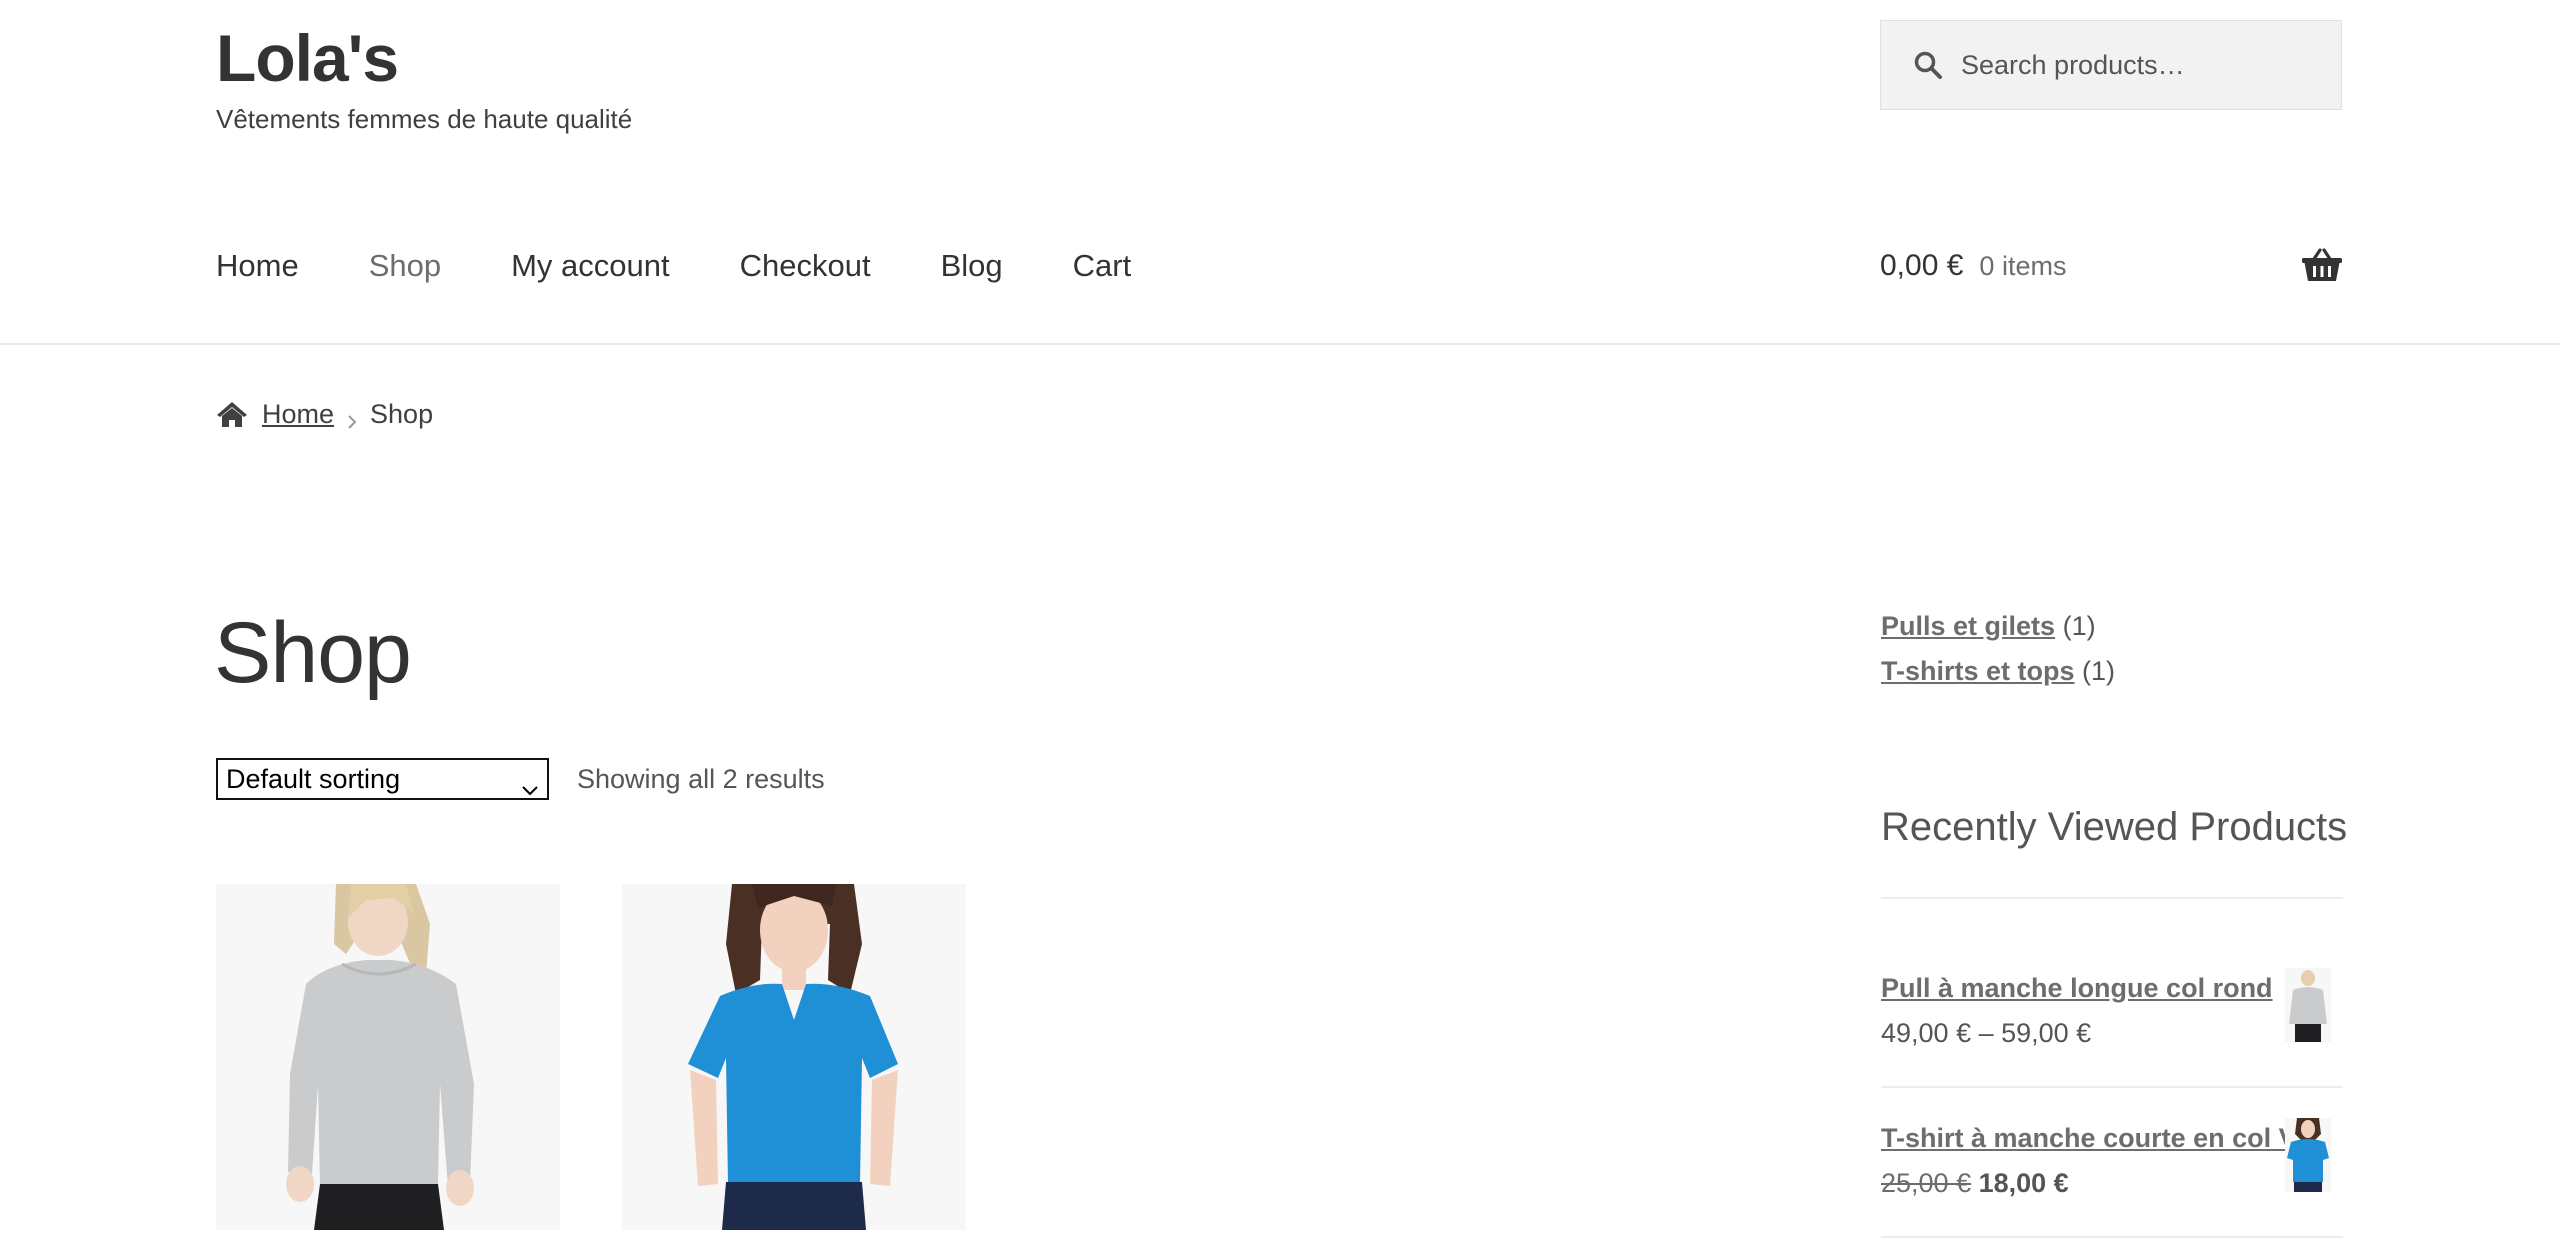 The image size is (2560, 1256). What do you see at coordinates (257, 266) in the screenshot?
I see `nav-item-home: Home` at bounding box center [257, 266].